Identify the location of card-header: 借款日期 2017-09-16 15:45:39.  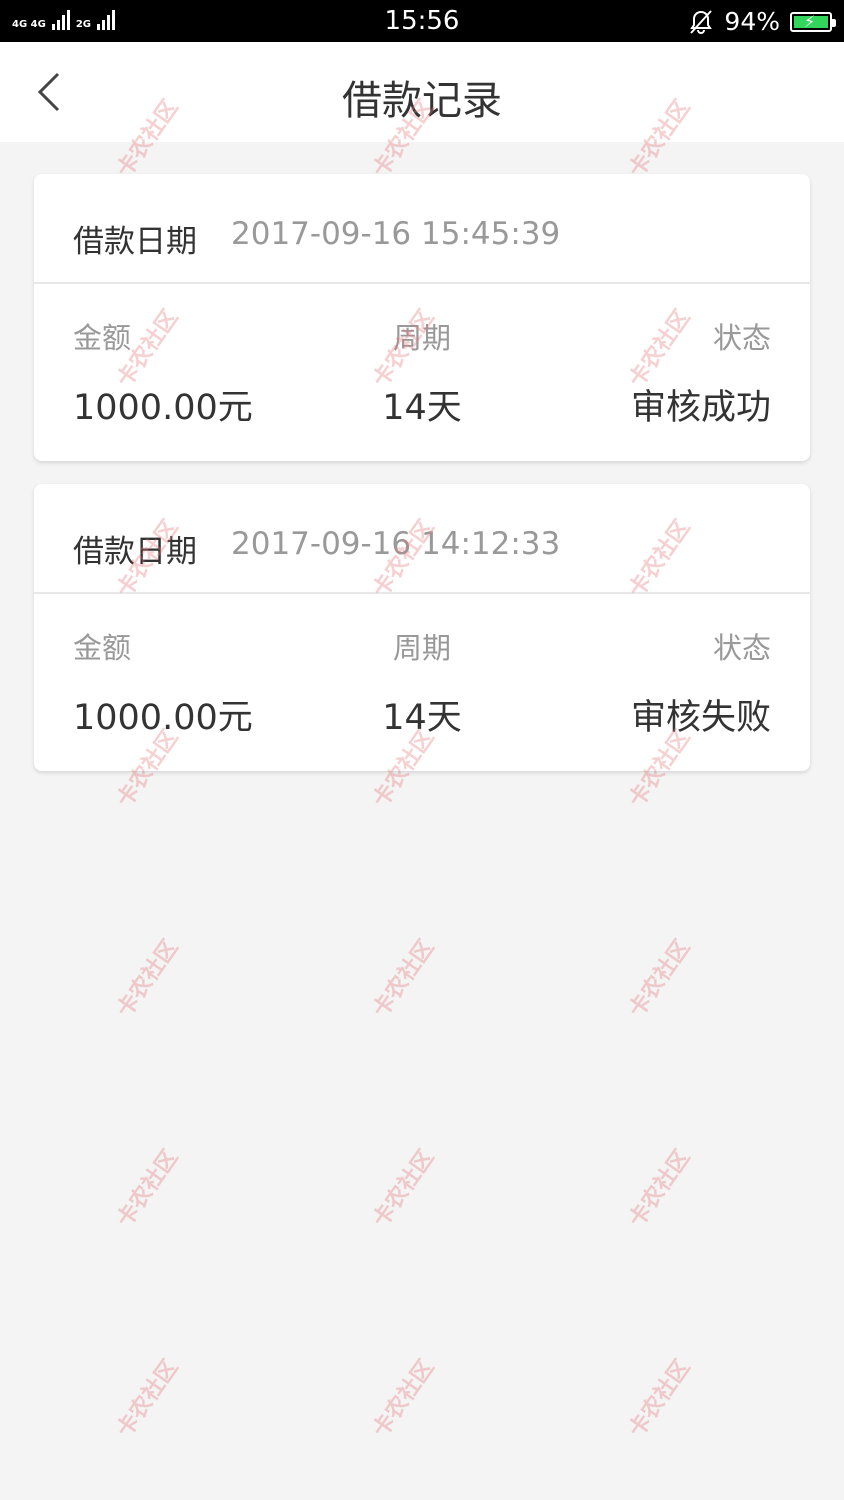
(422, 229).